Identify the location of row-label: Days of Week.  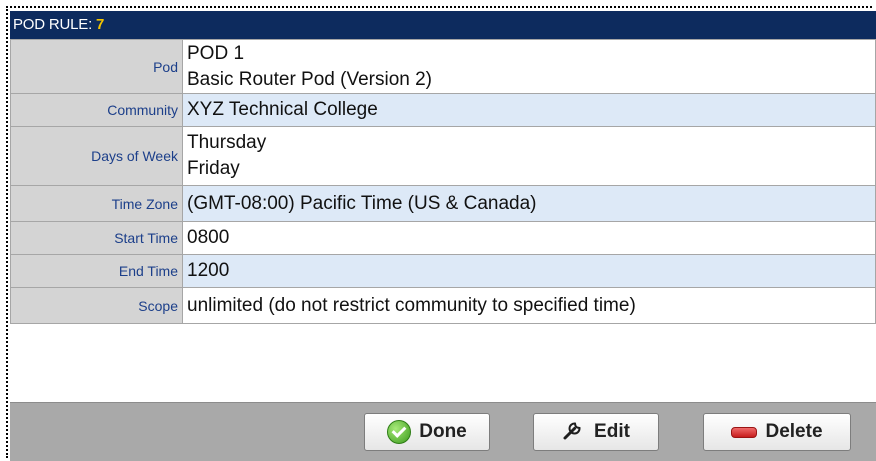
(96, 156).